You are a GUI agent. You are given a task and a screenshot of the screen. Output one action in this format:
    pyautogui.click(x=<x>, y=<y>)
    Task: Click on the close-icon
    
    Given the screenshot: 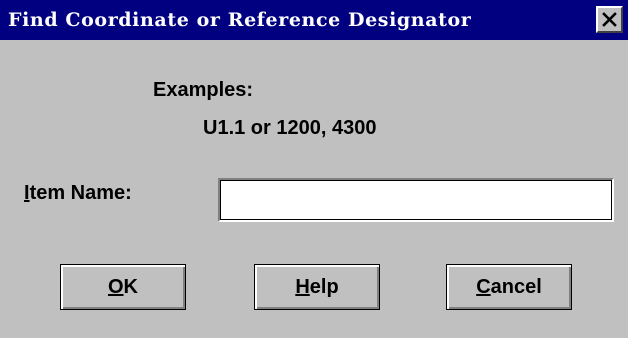 What is the action you would take?
    pyautogui.click(x=609, y=19)
    